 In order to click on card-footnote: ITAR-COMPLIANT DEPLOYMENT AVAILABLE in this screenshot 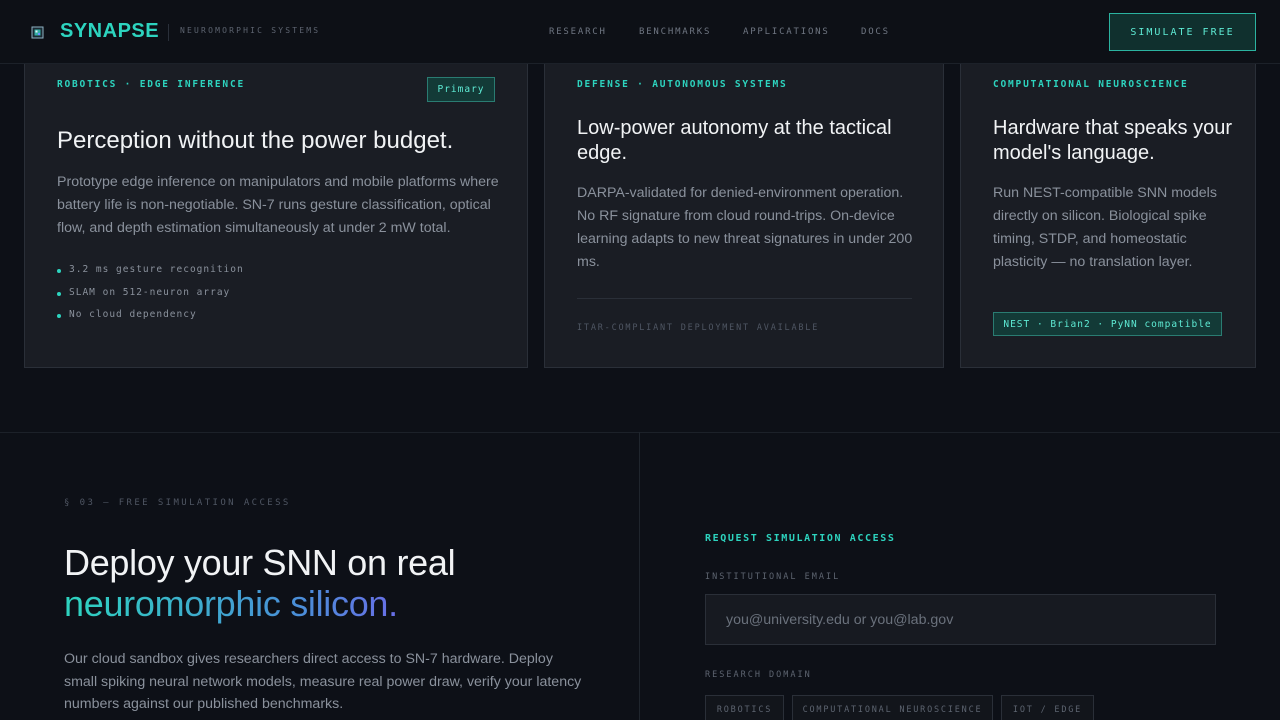, I will do `click(698, 328)`.